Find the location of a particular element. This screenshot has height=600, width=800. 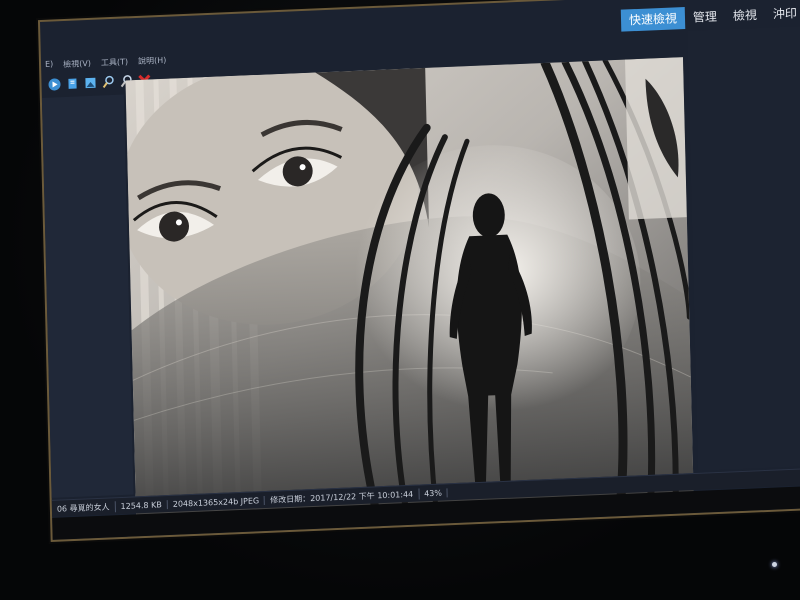

power-led is located at coordinates (774, 564).